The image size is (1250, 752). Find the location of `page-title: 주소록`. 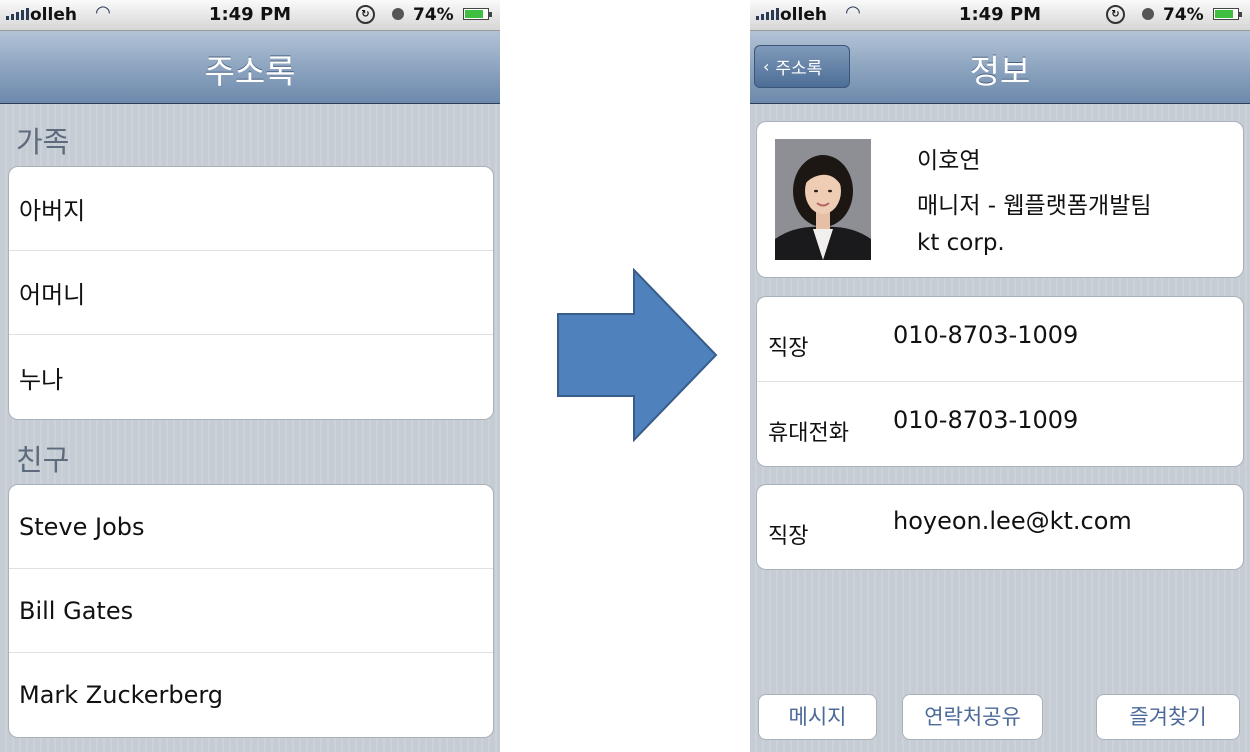

page-title: 주소록 is located at coordinates (250, 71).